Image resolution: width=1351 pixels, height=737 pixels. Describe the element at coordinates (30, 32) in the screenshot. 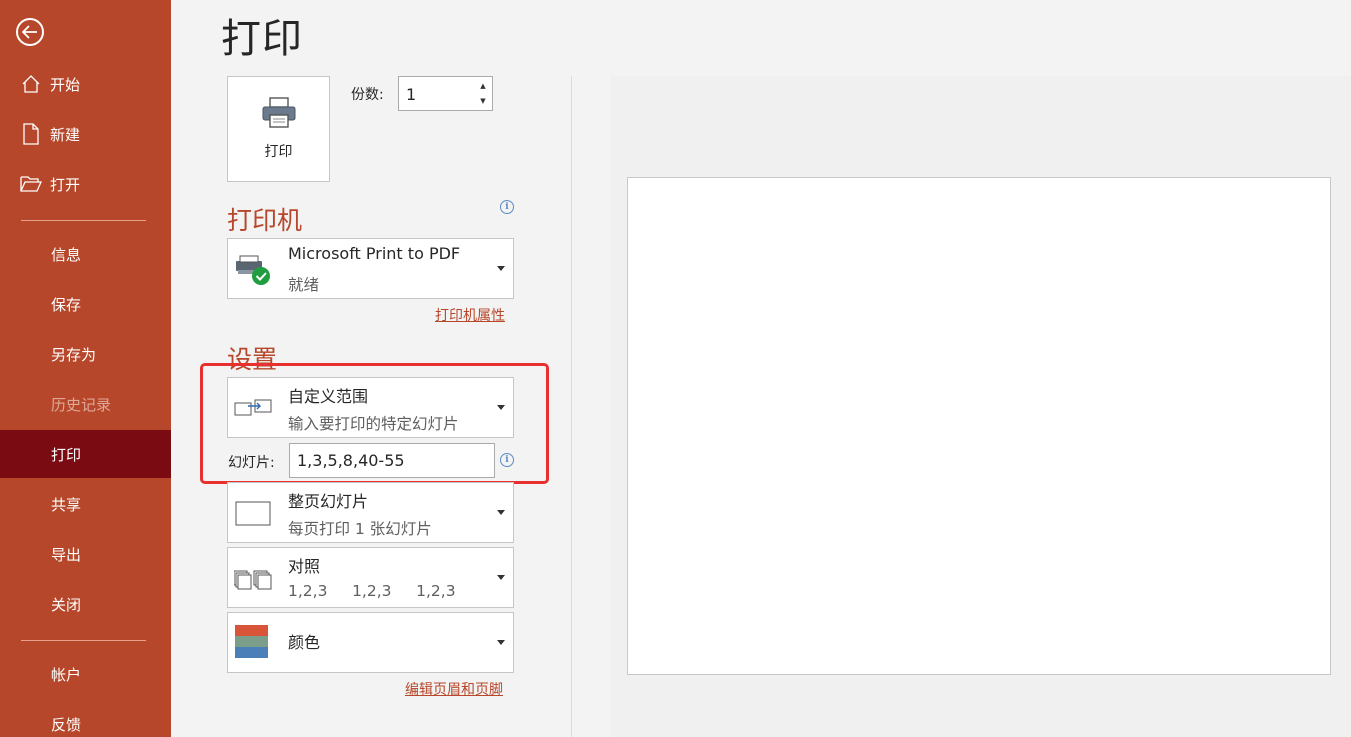

I see `back-arrow-icon` at that location.